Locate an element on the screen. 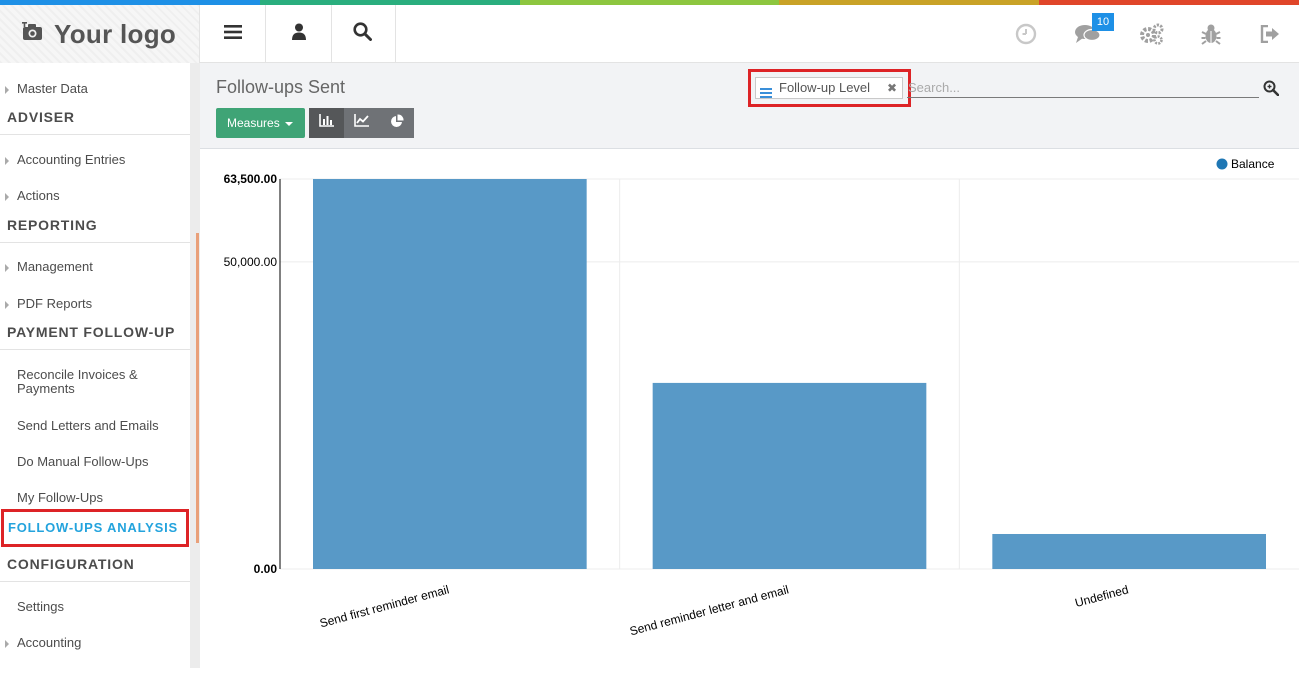  sidebar-item-label: Send Letters and Emails is located at coordinates (88, 425).